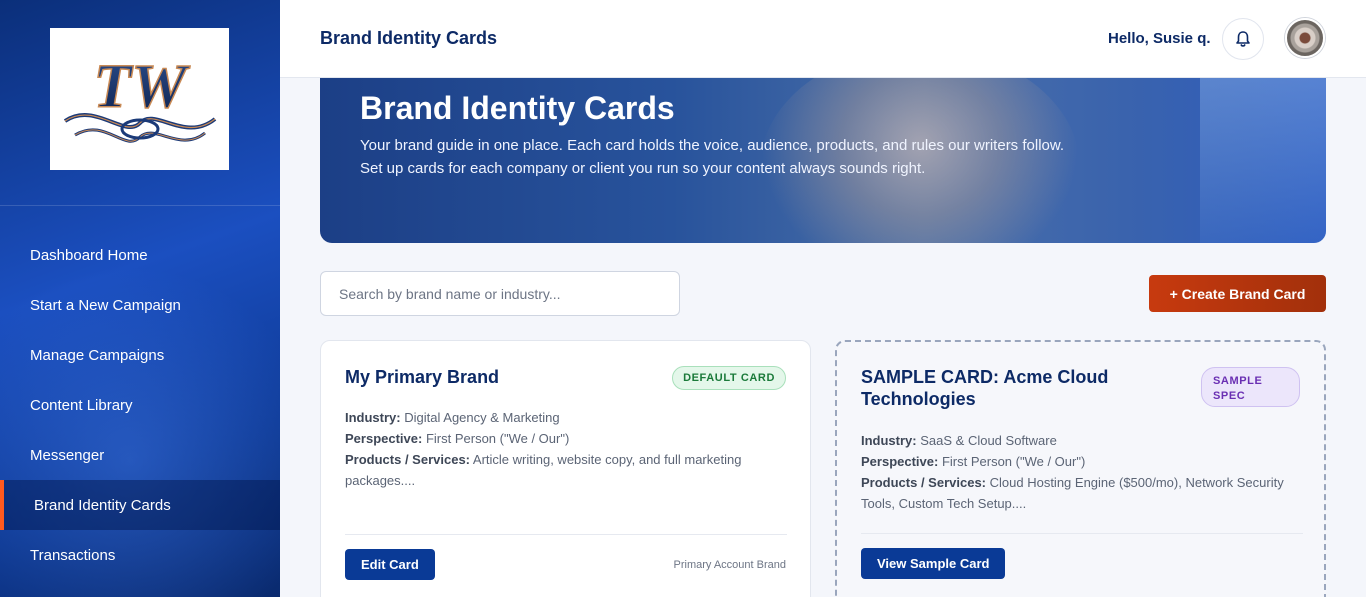 The image size is (1366, 597). I want to click on sidebar-item-label: Start a New Campaign, so click(105, 305).